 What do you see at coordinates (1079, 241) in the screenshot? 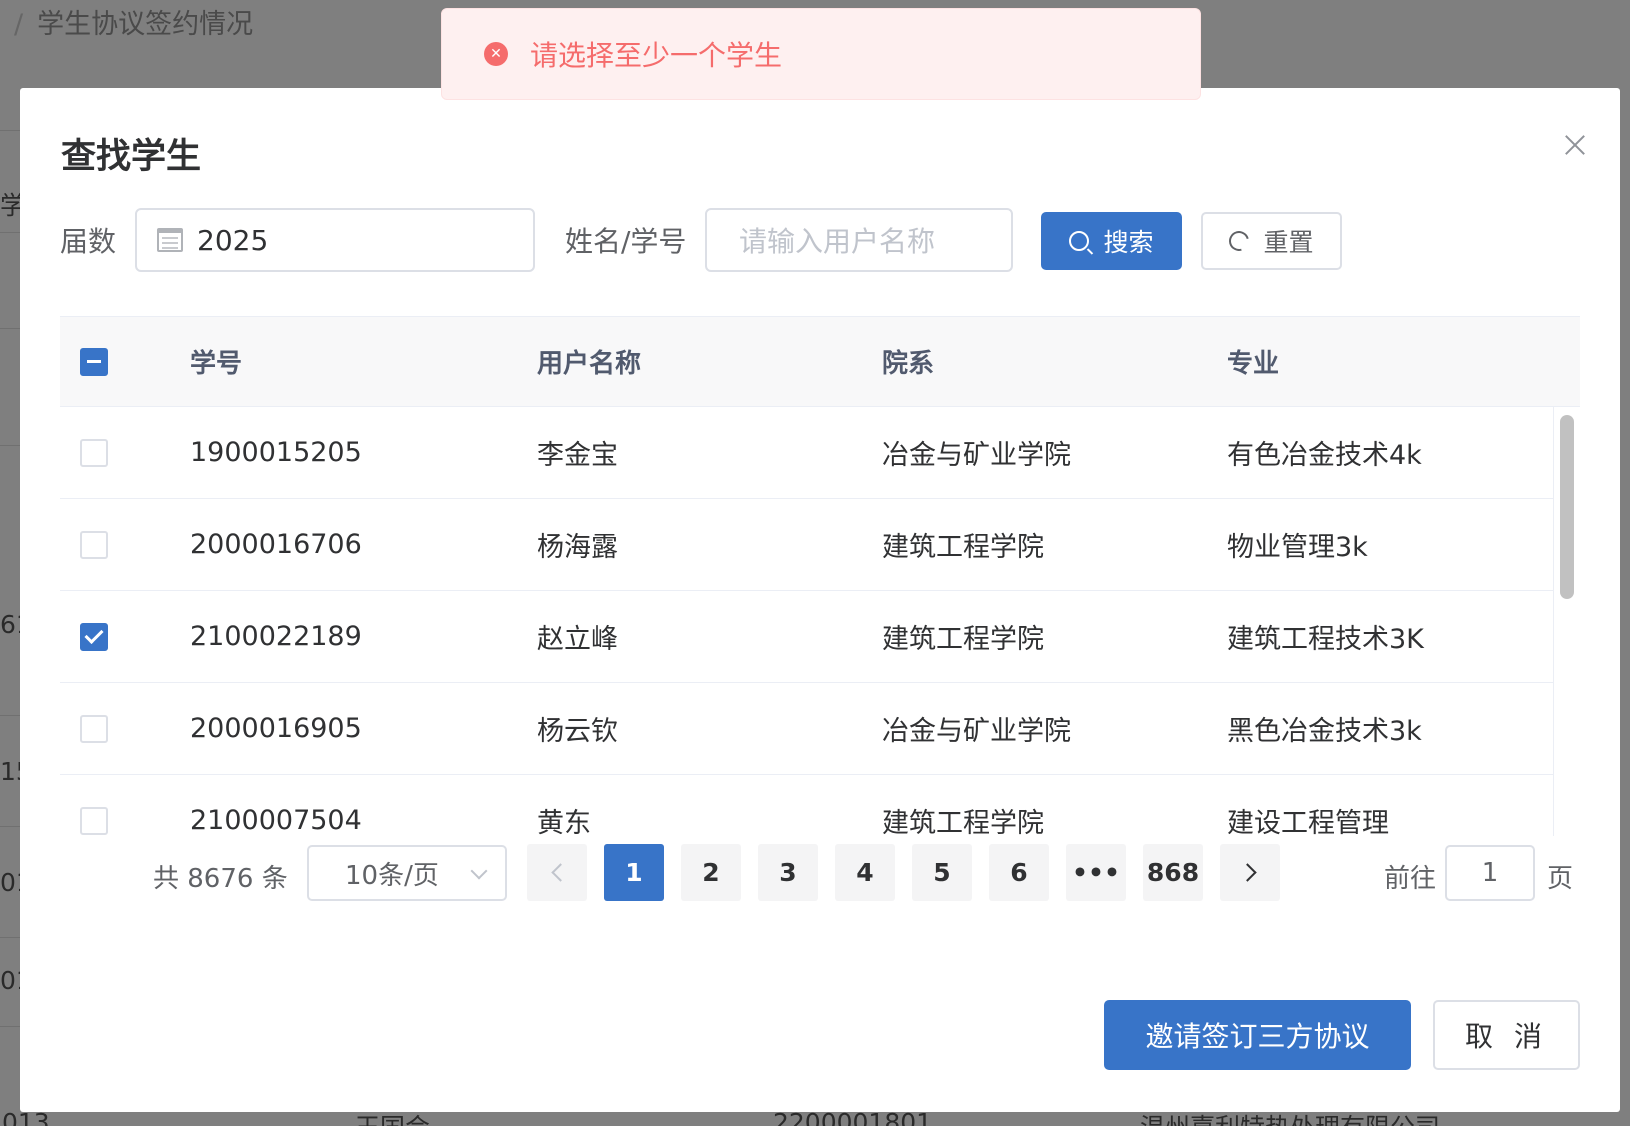
I see `search-icon` at bounding box center [1079, 241].